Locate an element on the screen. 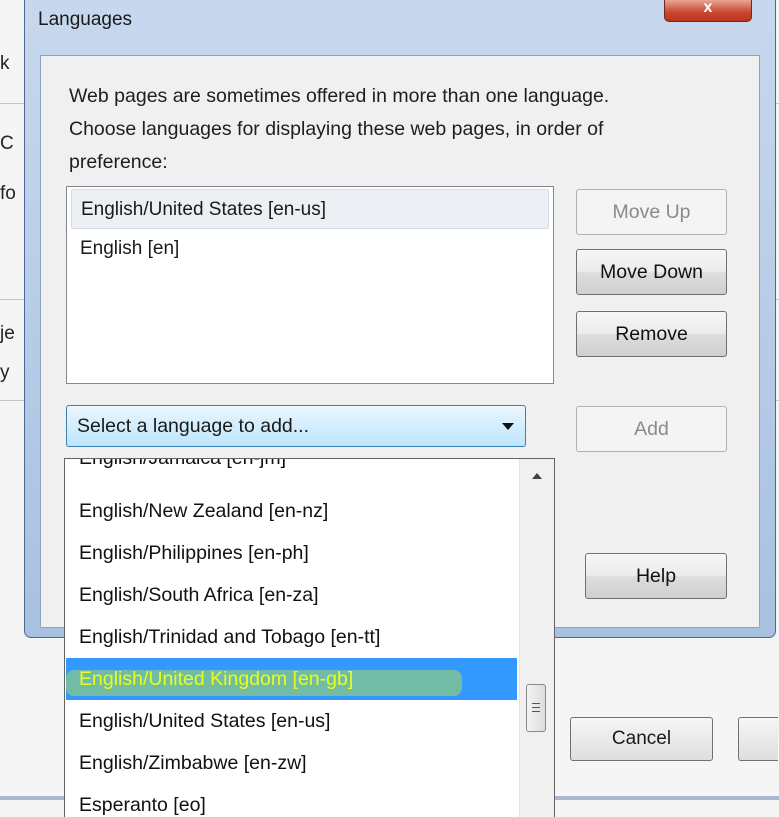  scrollbar-thumb is located at coordinates (536, 708).